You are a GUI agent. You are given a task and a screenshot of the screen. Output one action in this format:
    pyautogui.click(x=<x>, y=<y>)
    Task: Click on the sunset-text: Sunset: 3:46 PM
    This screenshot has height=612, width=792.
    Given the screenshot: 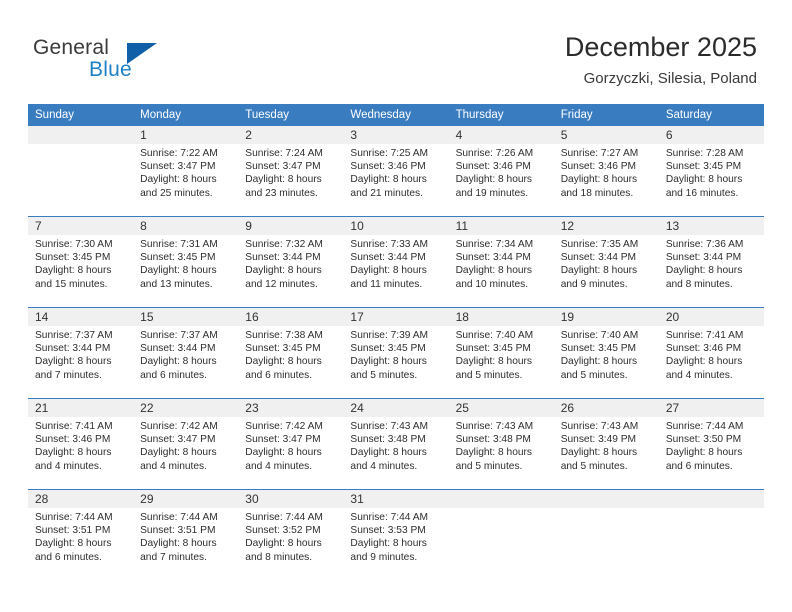 What is the action you would take?
    pyautogui.click(x=388, y=167)
    